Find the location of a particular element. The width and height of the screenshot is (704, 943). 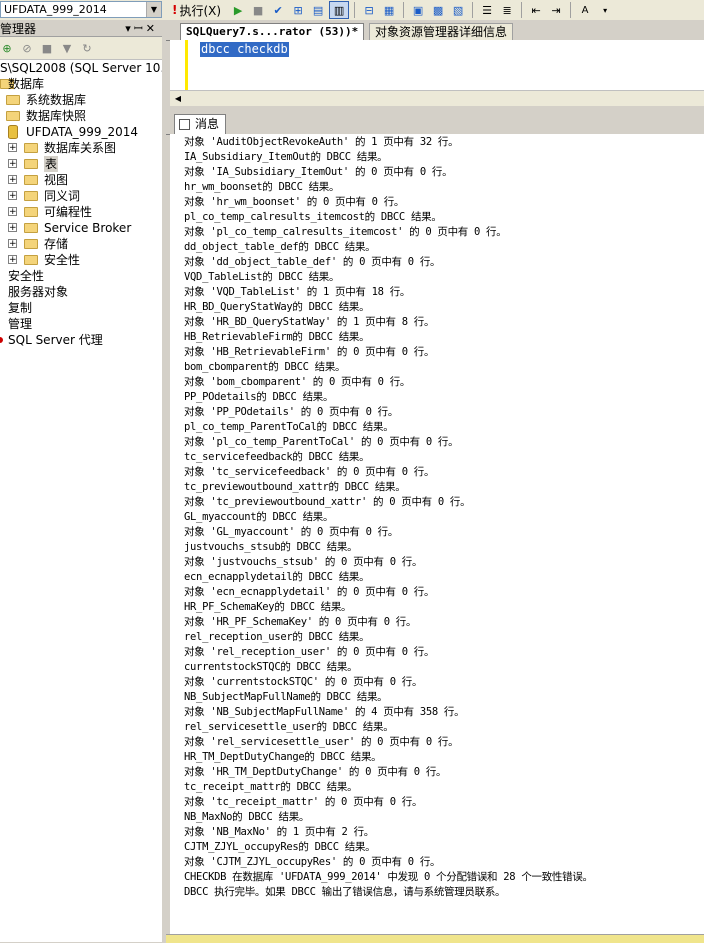

tree-node-label: 管理 is located at coordinates (20, 324).